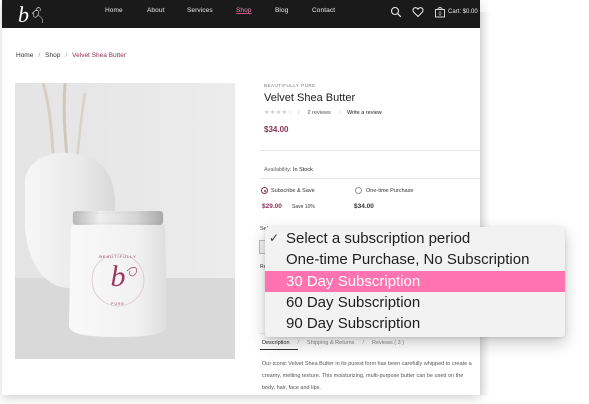  Describe the element at coordinates (274, 238) in the screenshot. I see `checkmark-icon: ✓` at that location.